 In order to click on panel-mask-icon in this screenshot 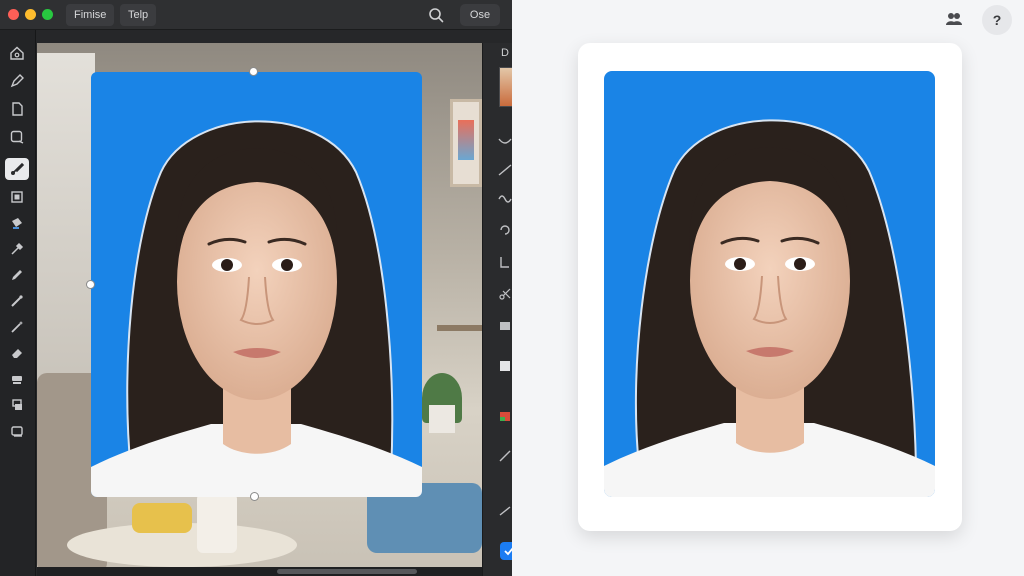, I will do `click(505, 326)`.